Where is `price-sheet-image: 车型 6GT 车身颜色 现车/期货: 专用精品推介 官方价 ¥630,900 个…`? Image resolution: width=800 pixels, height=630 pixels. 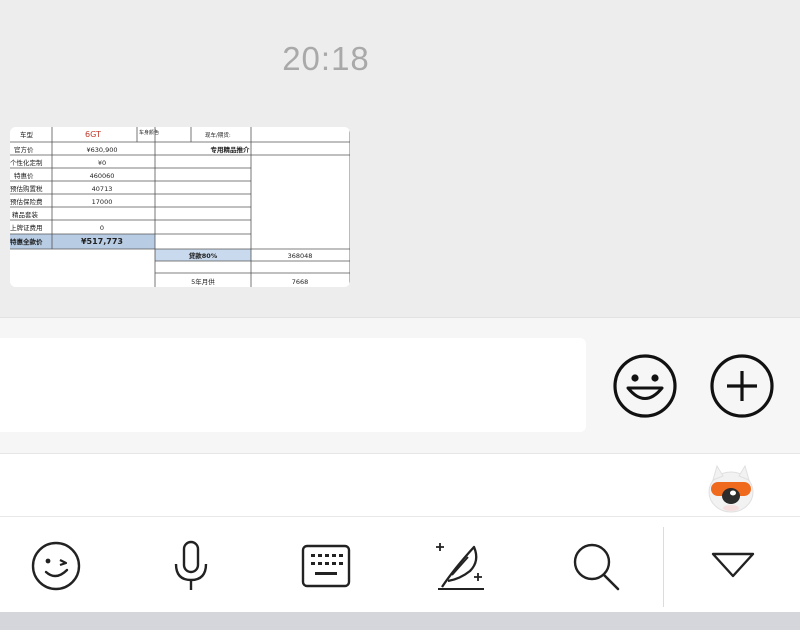 price-sheet-image: 车型 6GT 车身颜色 现车/期货: 专用精品推介 官方价 ¥630,900 个… is located at coordinates (180, 207).